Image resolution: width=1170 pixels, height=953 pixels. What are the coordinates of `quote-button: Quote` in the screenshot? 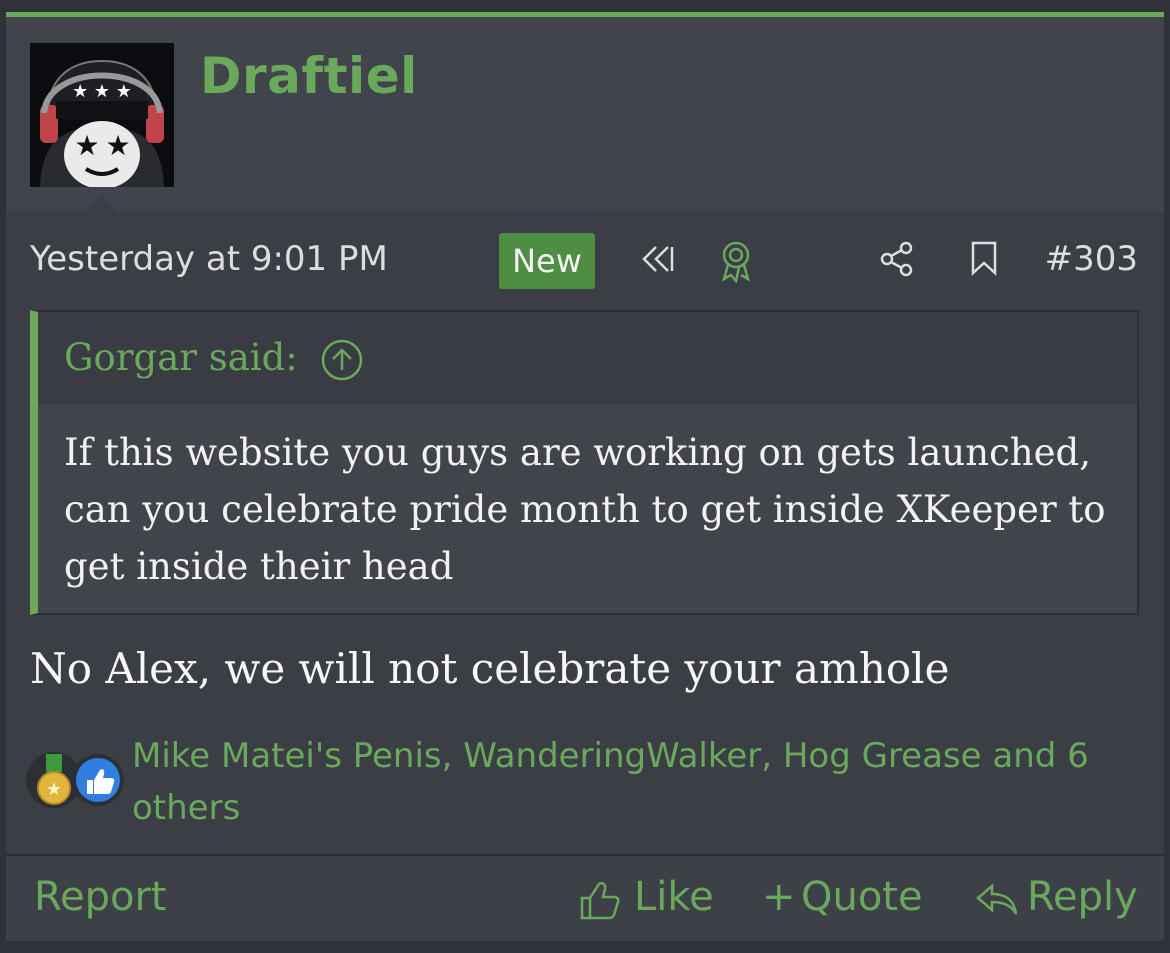 It's located at (862, 897).